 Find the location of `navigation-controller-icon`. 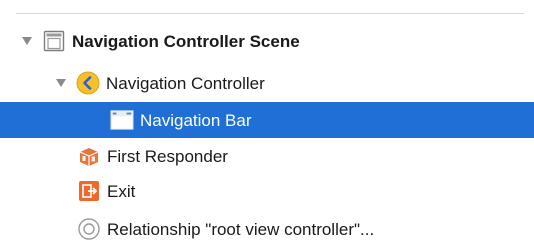

navigation-controller-icon is located at coordinates (88, 83).